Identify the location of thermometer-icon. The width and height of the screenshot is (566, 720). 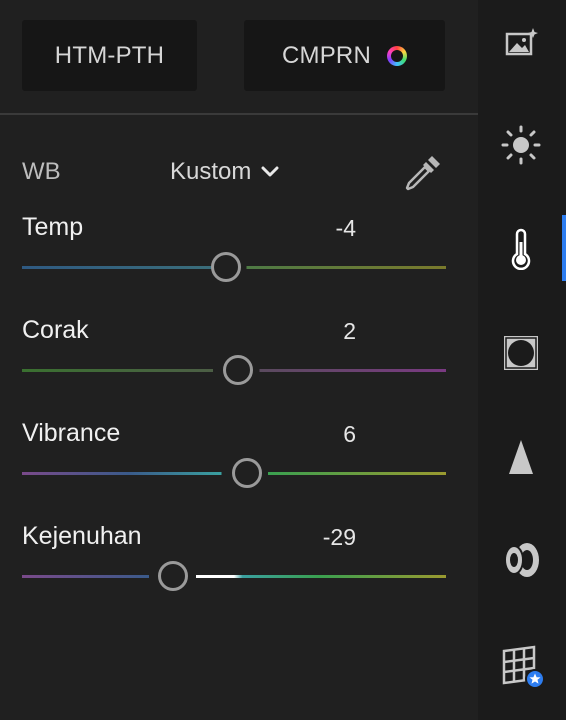
(521, 249).